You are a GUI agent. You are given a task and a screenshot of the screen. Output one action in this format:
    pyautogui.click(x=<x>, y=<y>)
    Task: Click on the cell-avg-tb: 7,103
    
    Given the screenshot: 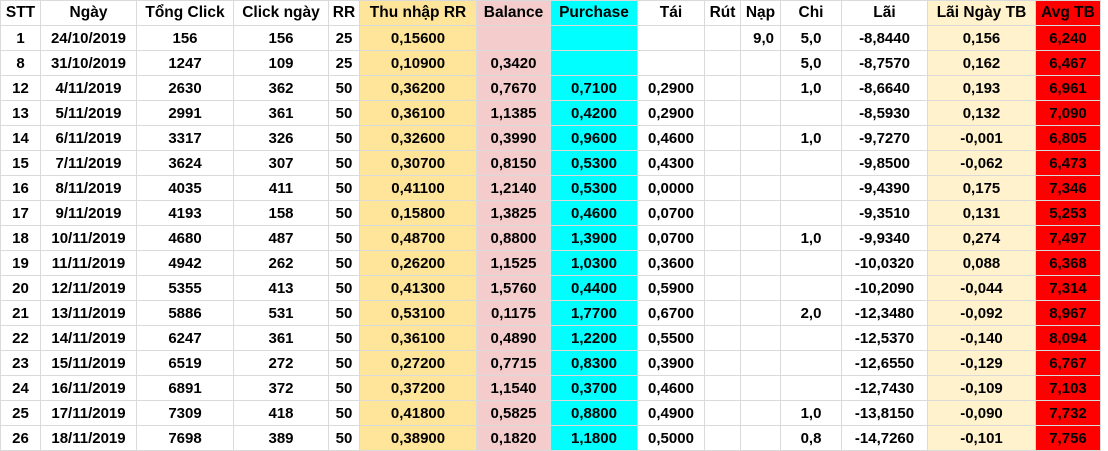 What is the action you would take?
    pyautogui.click(x=1068, y=388)
    